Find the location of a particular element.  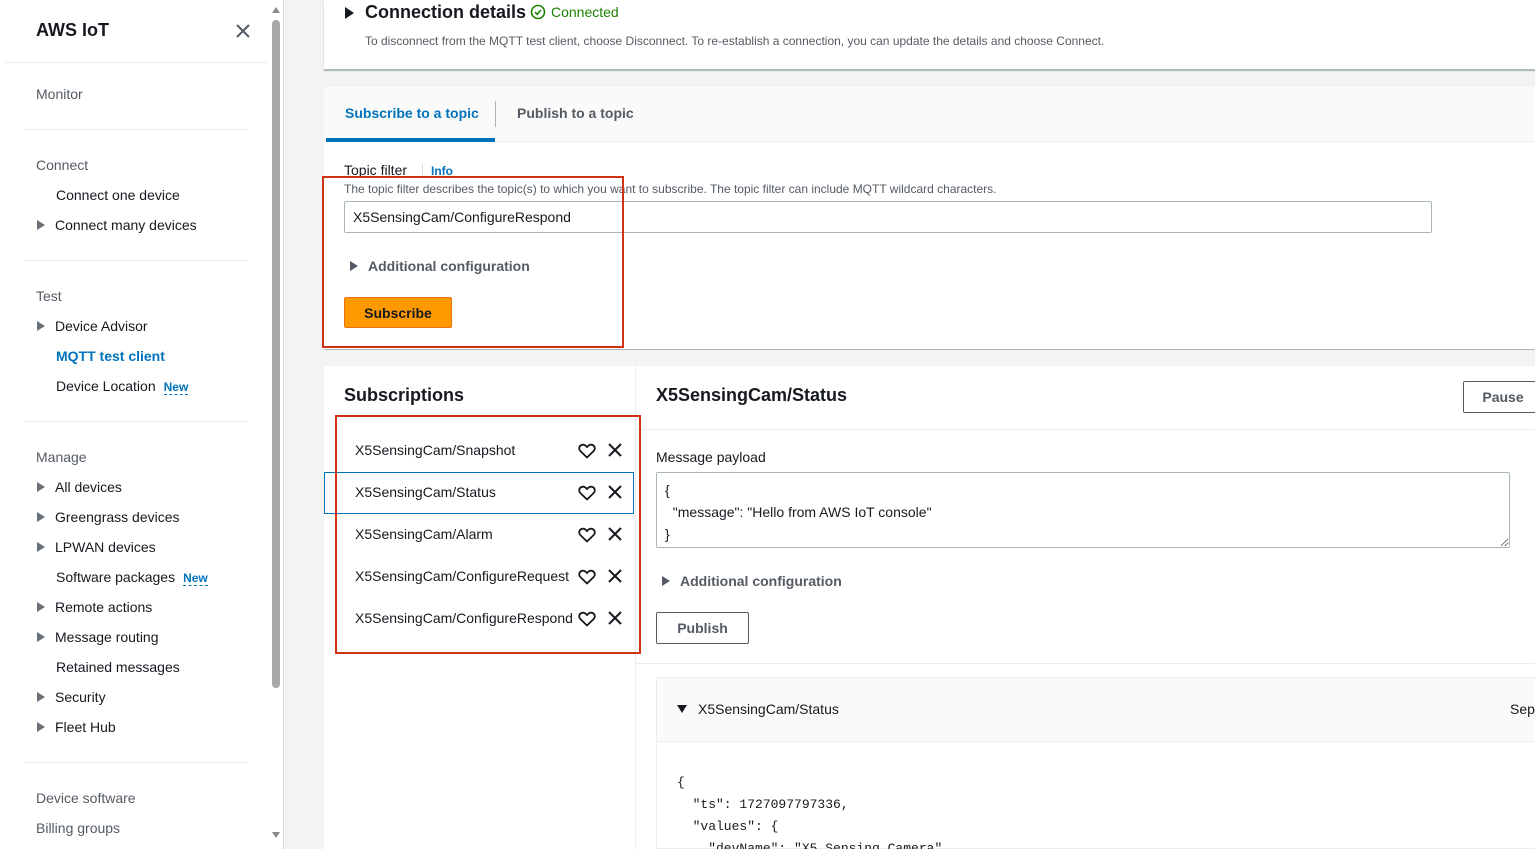

sidebar-item-connect-many-devices: Connect many devices is located at coordinates (117, 225).